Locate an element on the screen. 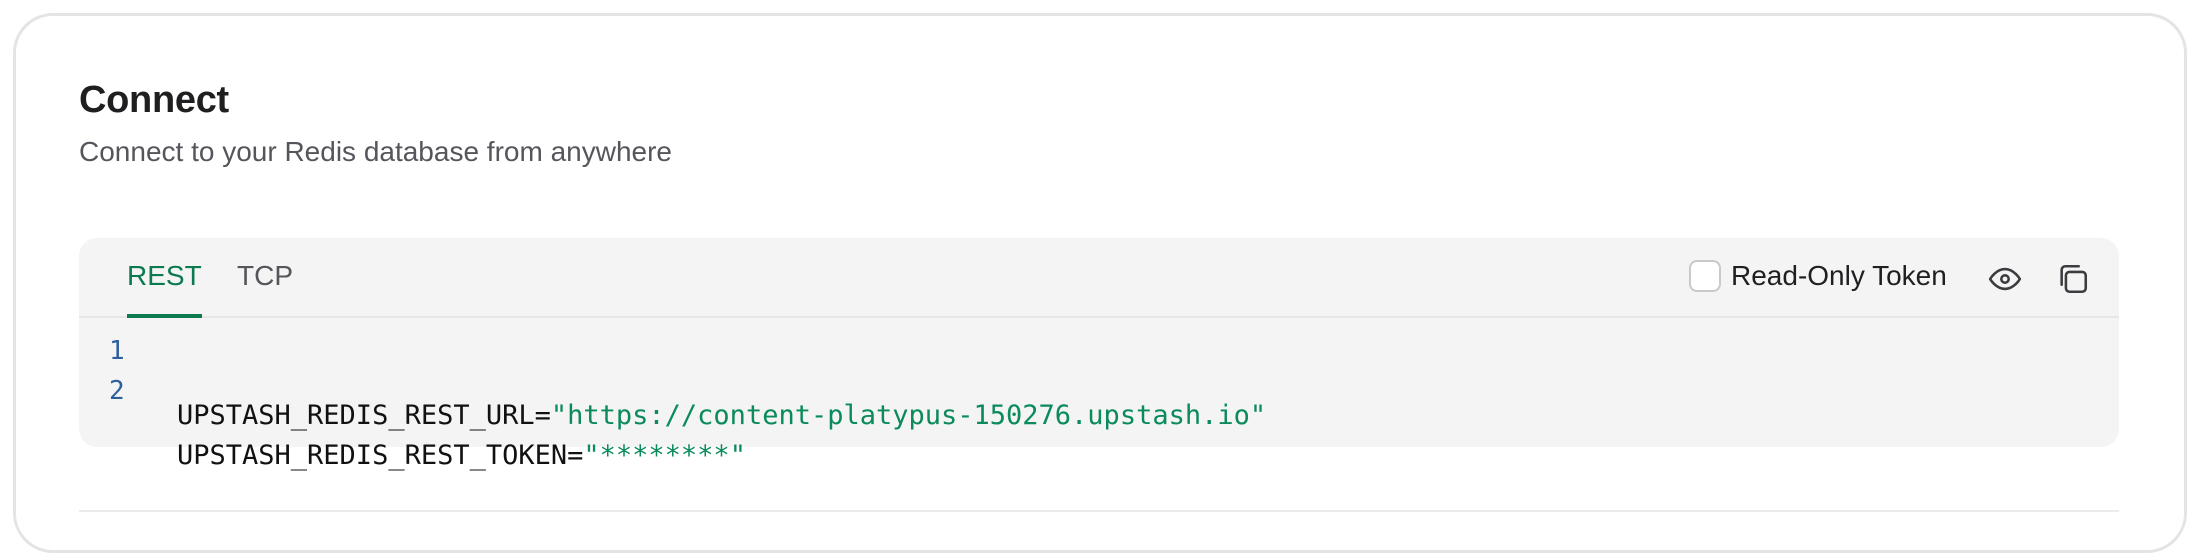  tab-tcp: TCP is located at coordinates (265, 287).